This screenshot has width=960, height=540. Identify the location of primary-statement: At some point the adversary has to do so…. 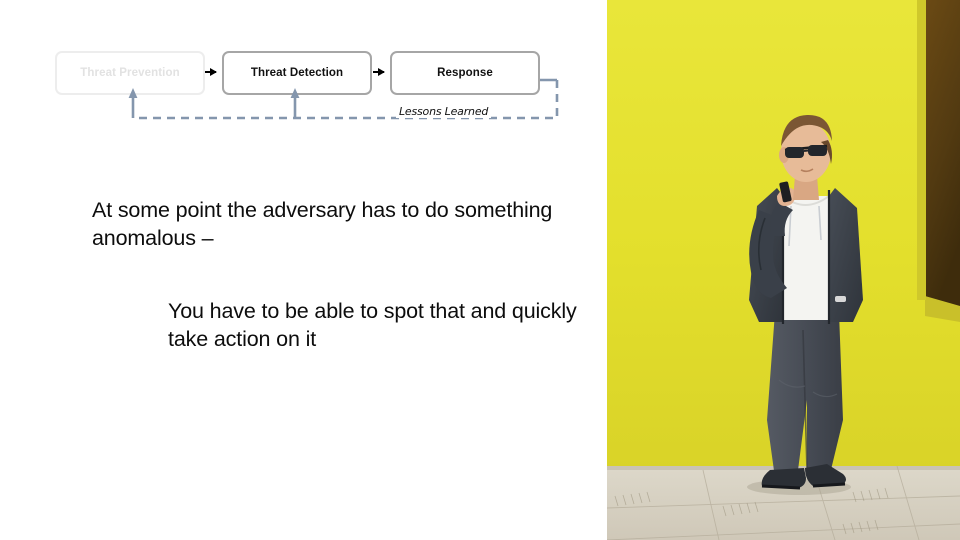
(322, 224).